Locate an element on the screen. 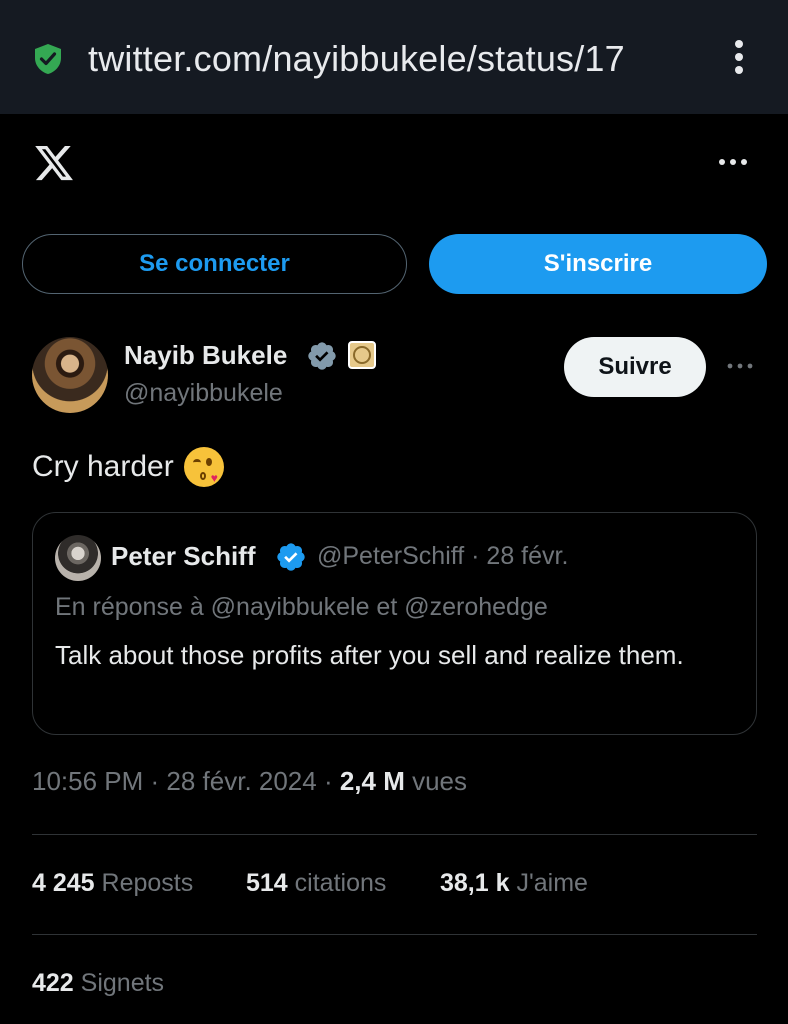 This screenshot has height=1024, width=788. shield-check-icon is located at coordinates (48, 59).